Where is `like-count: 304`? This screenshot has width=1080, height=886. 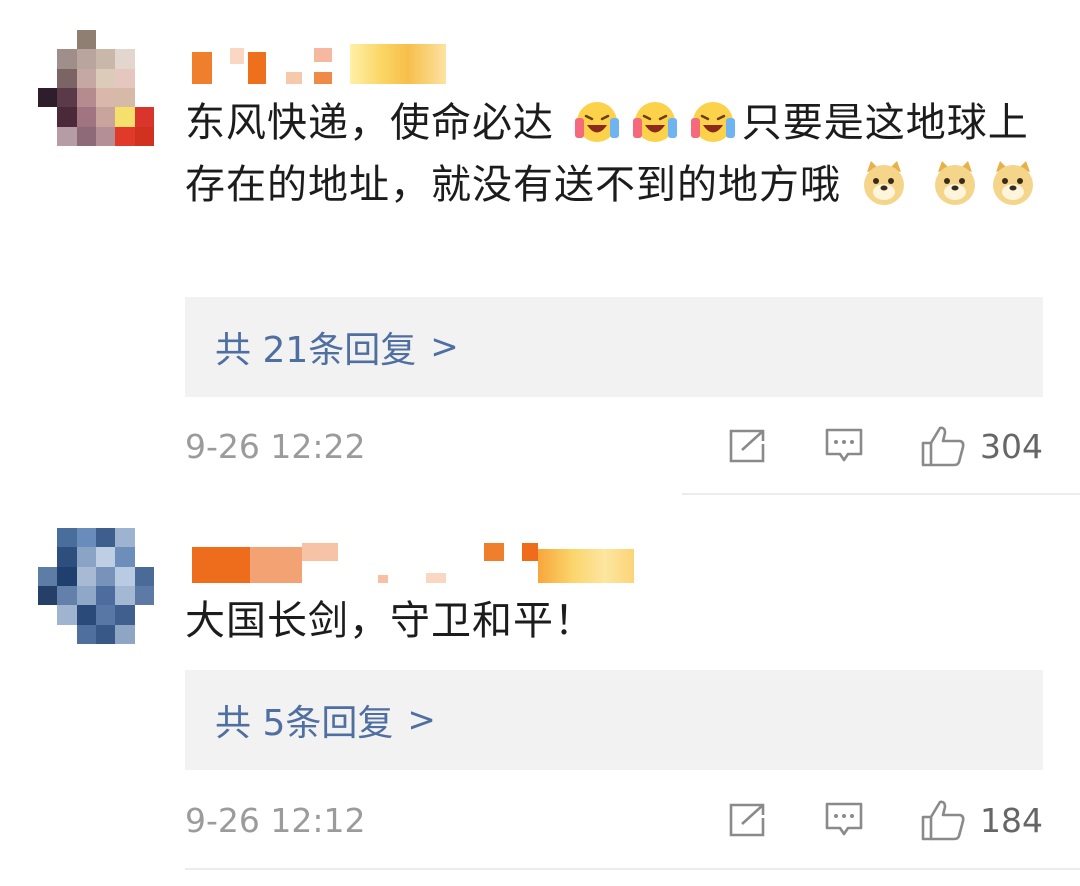
like-count: 304 is located at coordinates (1011, 446).